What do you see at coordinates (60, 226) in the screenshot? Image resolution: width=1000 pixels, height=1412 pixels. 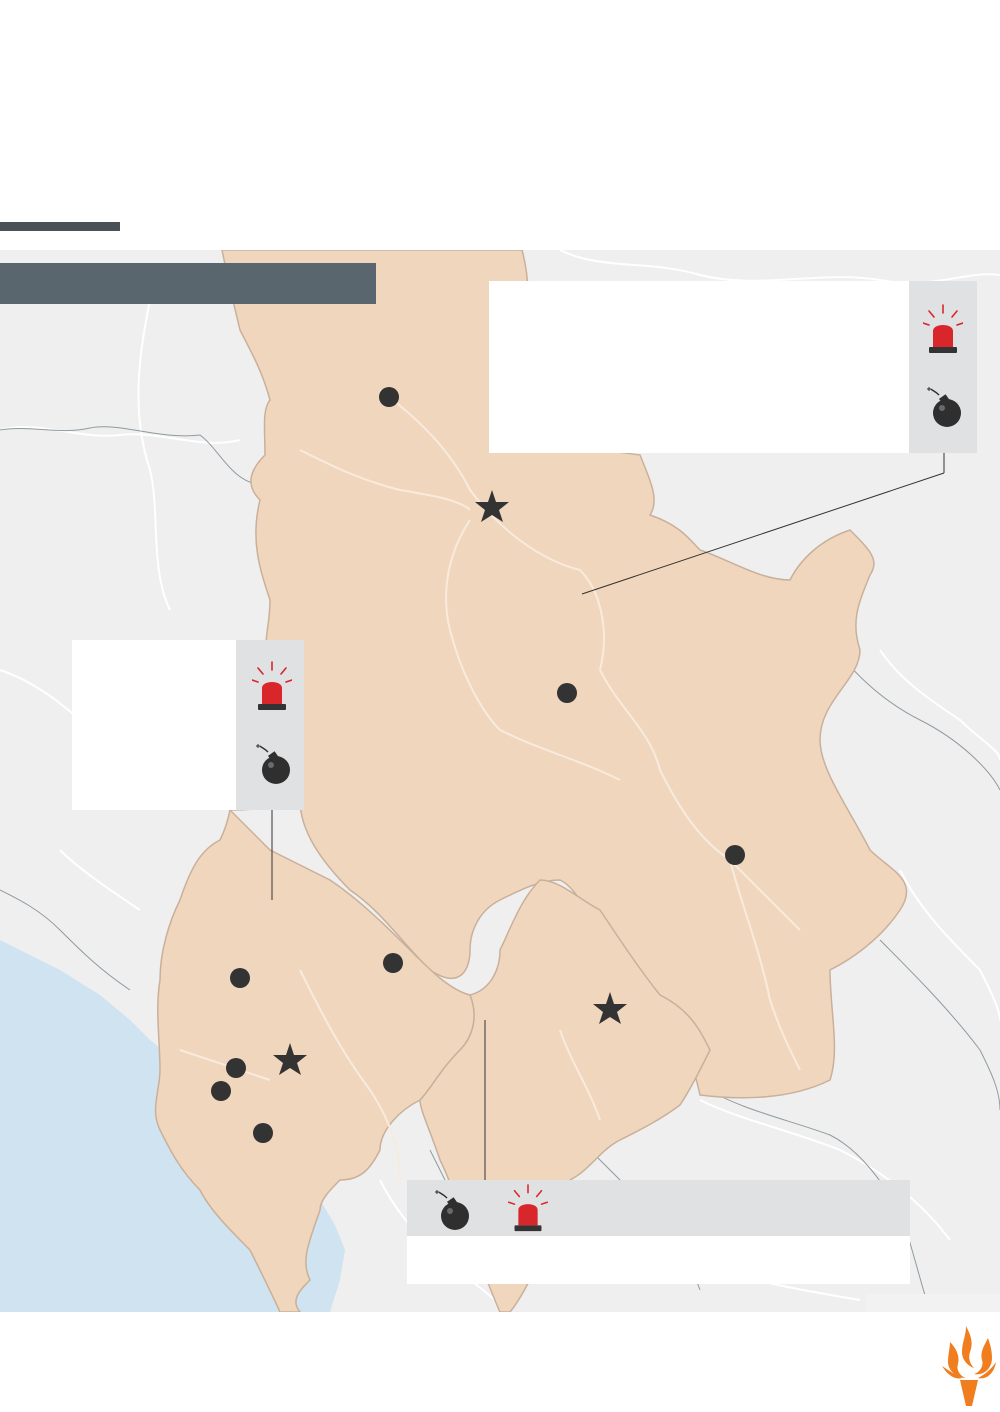 I see `title-rule` at bounding box center [60, 226].